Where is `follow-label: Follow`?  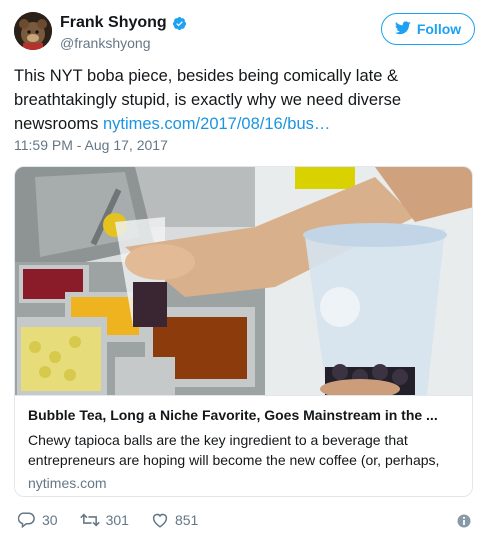 follow-label: Follow is located at coordinates (439, 29).